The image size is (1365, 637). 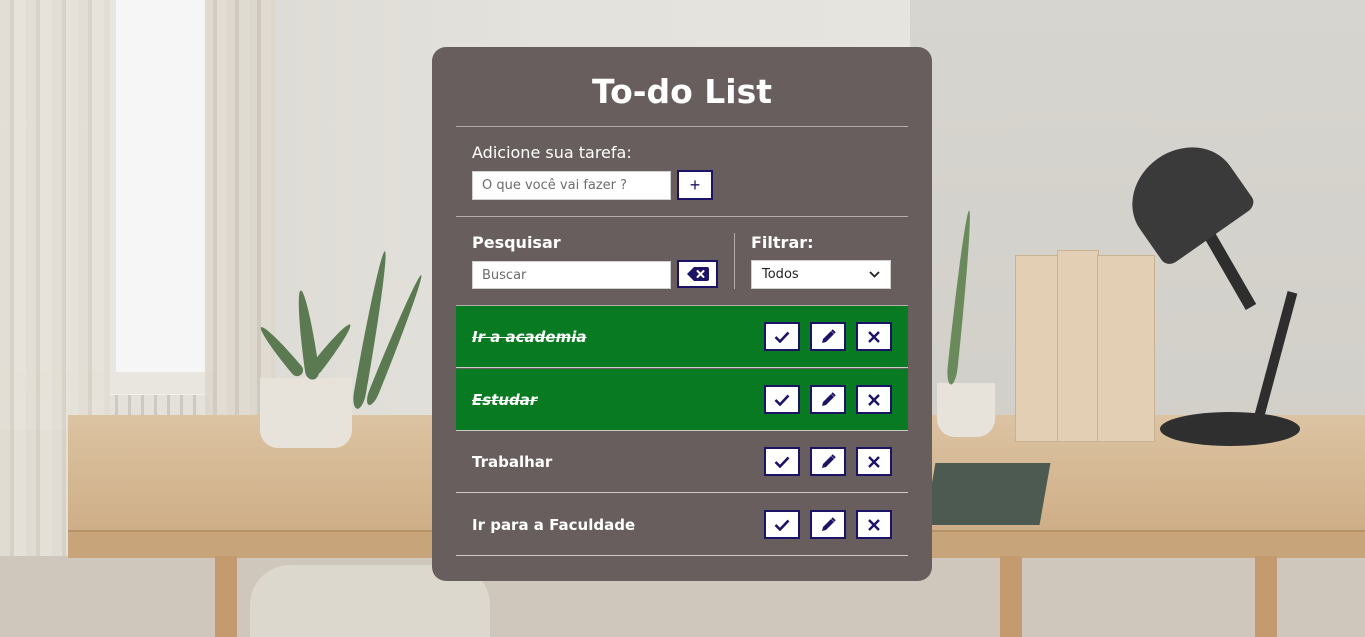 I want to click on add-task-label: Adicione sua tarefa:, so click(x=552, y=152).